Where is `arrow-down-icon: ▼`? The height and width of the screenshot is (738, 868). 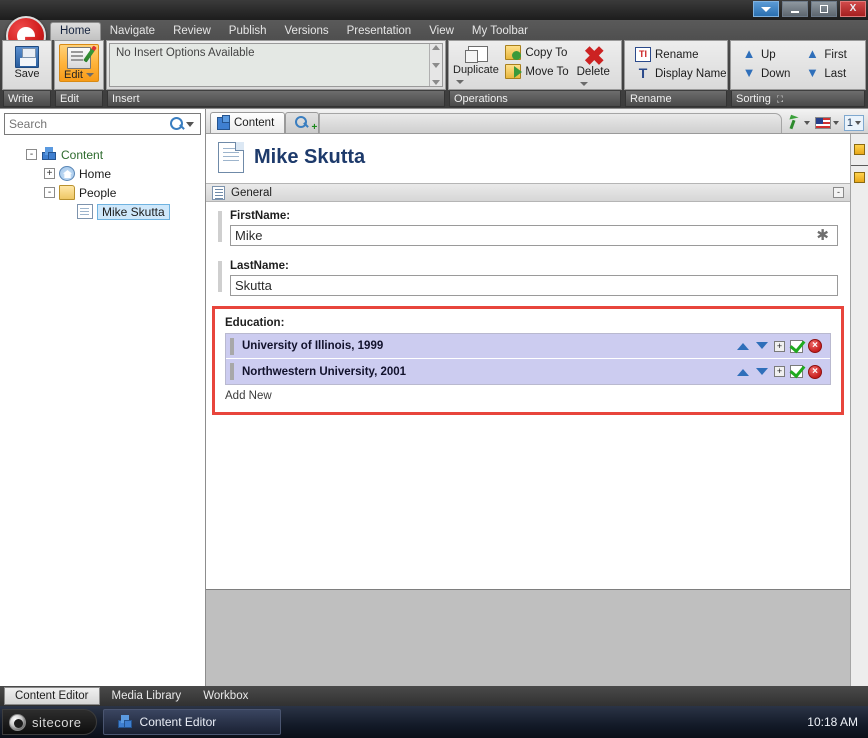 arrow-down-icon: ▼ is located at coordinates (749, 72).